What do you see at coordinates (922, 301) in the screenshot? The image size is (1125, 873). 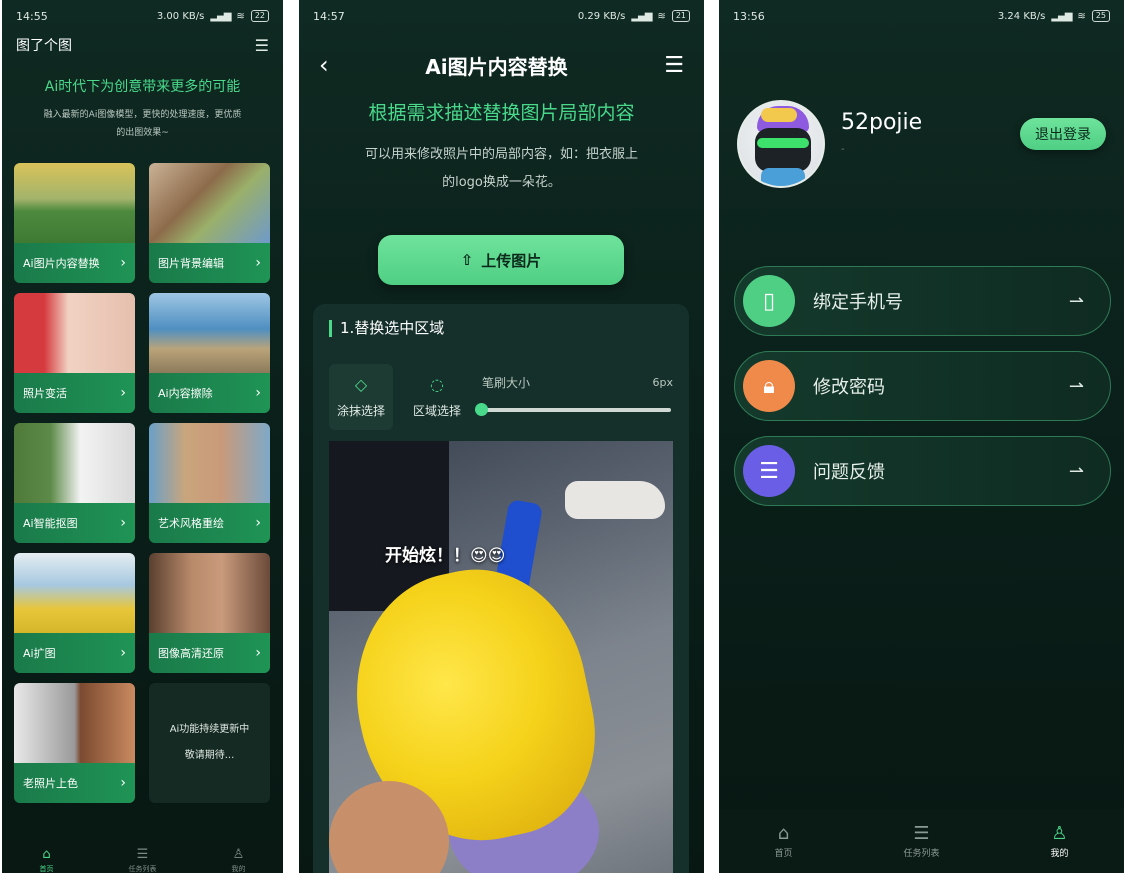 I see `menu-bind-phone: ▯ 绑定手机号 ⇀` at bounding box center [922, 301].